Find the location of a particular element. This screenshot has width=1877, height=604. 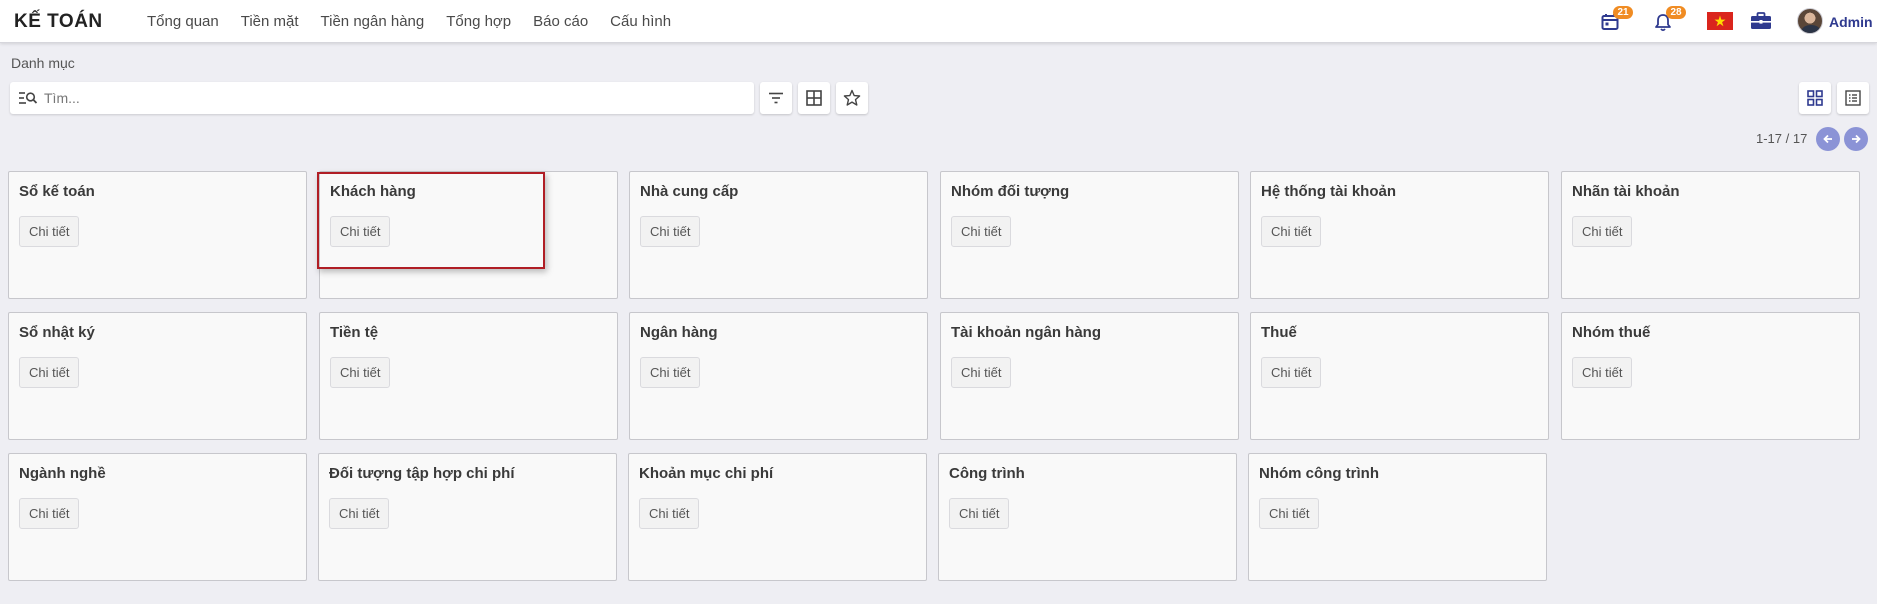

card-title: Tiền tệ is located at coordinates (354, 332).